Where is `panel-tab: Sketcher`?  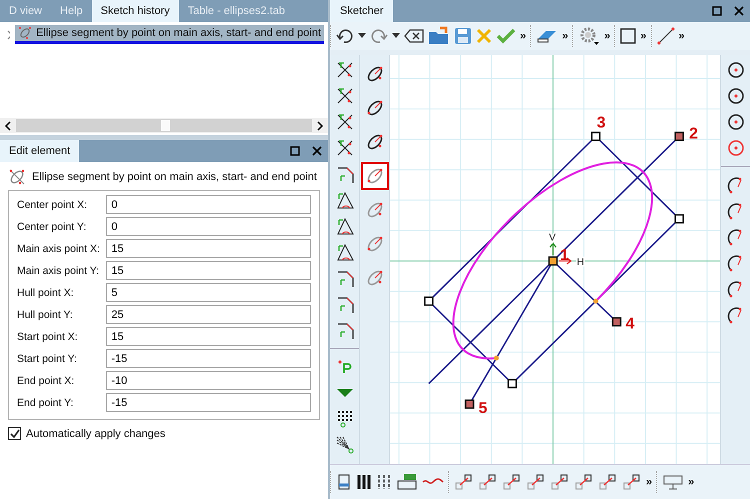 panel-tab: Sketcher is located at coordinates (362, 11).